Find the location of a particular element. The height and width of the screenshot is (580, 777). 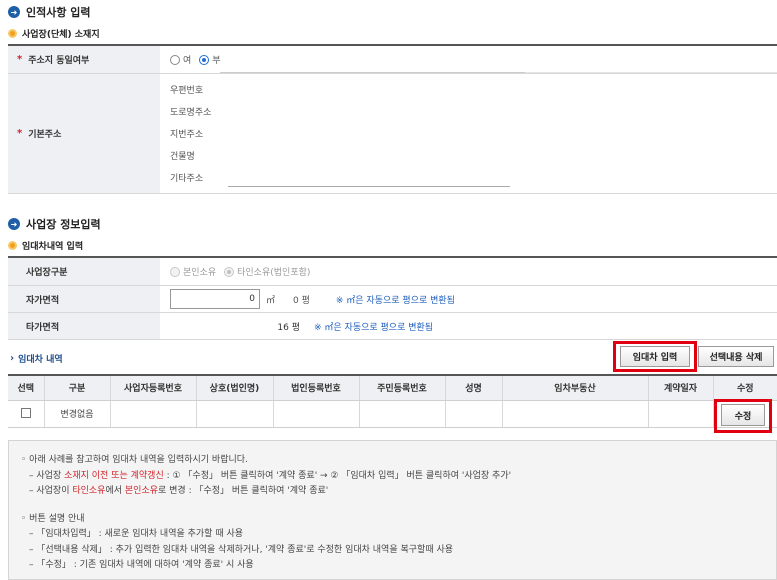

subtitle-text: 임대차내역 입력 is located at coordinates (53, 247).